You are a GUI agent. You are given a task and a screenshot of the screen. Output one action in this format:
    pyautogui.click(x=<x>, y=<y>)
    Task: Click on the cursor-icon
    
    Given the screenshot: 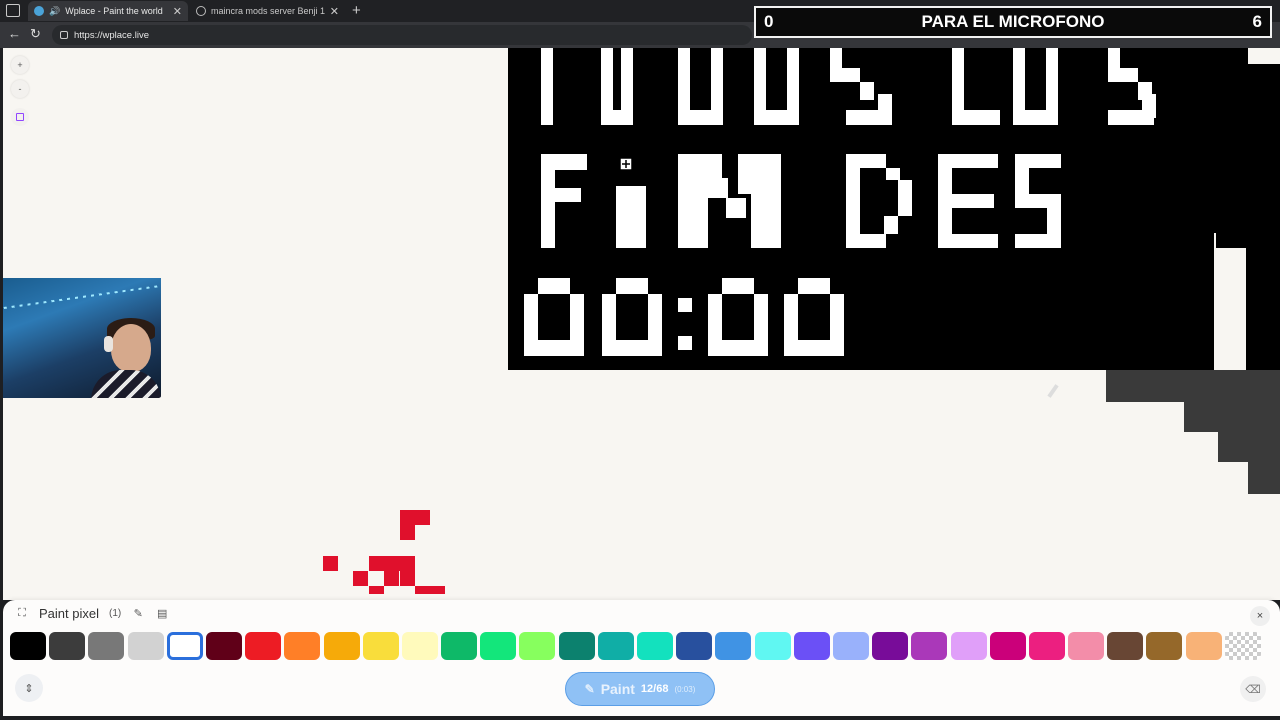 What is the action you would take?
    pyautogui.click(x=626, y=164)
    